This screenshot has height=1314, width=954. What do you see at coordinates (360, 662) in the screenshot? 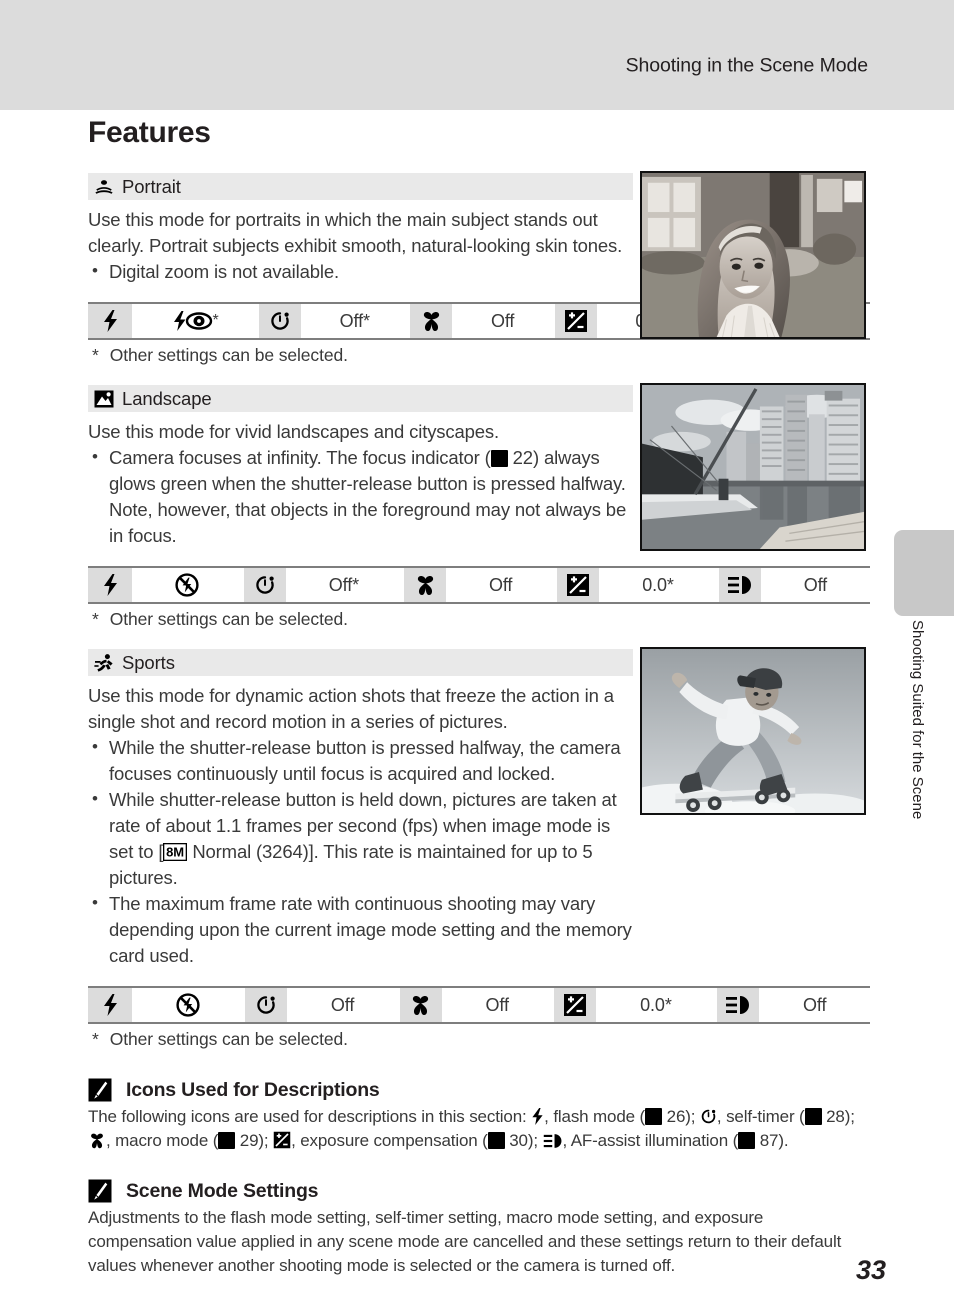
I see `scene-header-sports: Sports` at bounding box center [360, 662].